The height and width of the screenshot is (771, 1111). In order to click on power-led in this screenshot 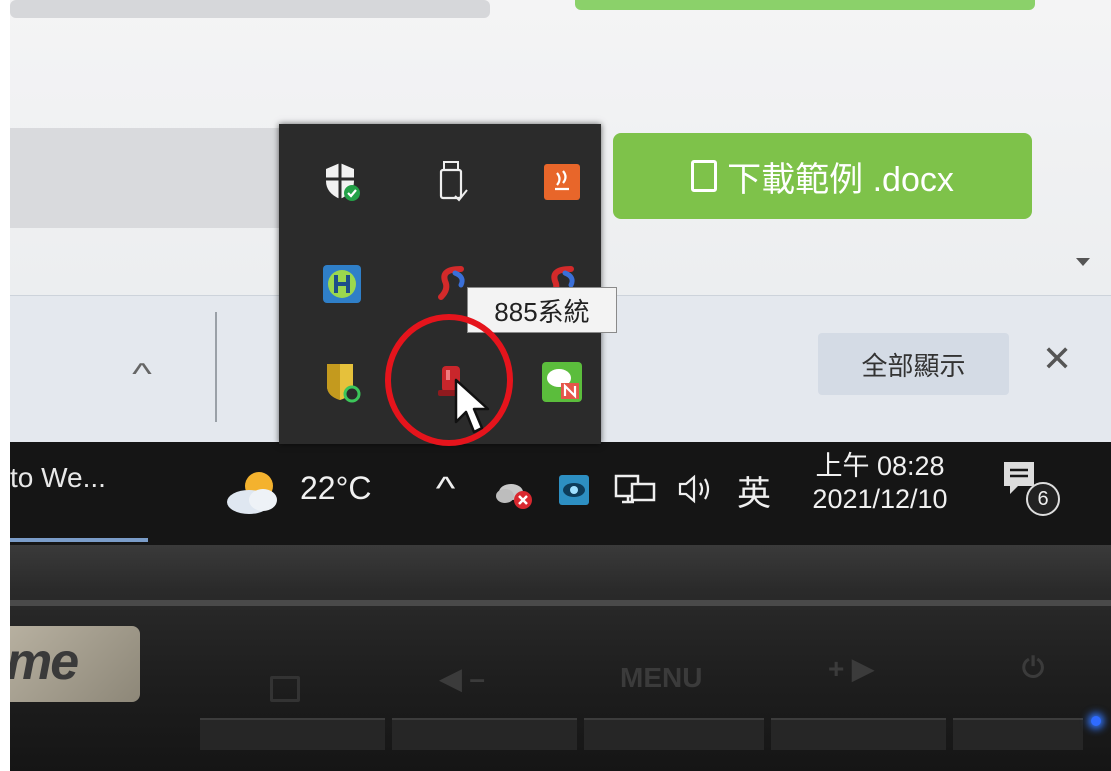, I will do `click(1096, 721)`.